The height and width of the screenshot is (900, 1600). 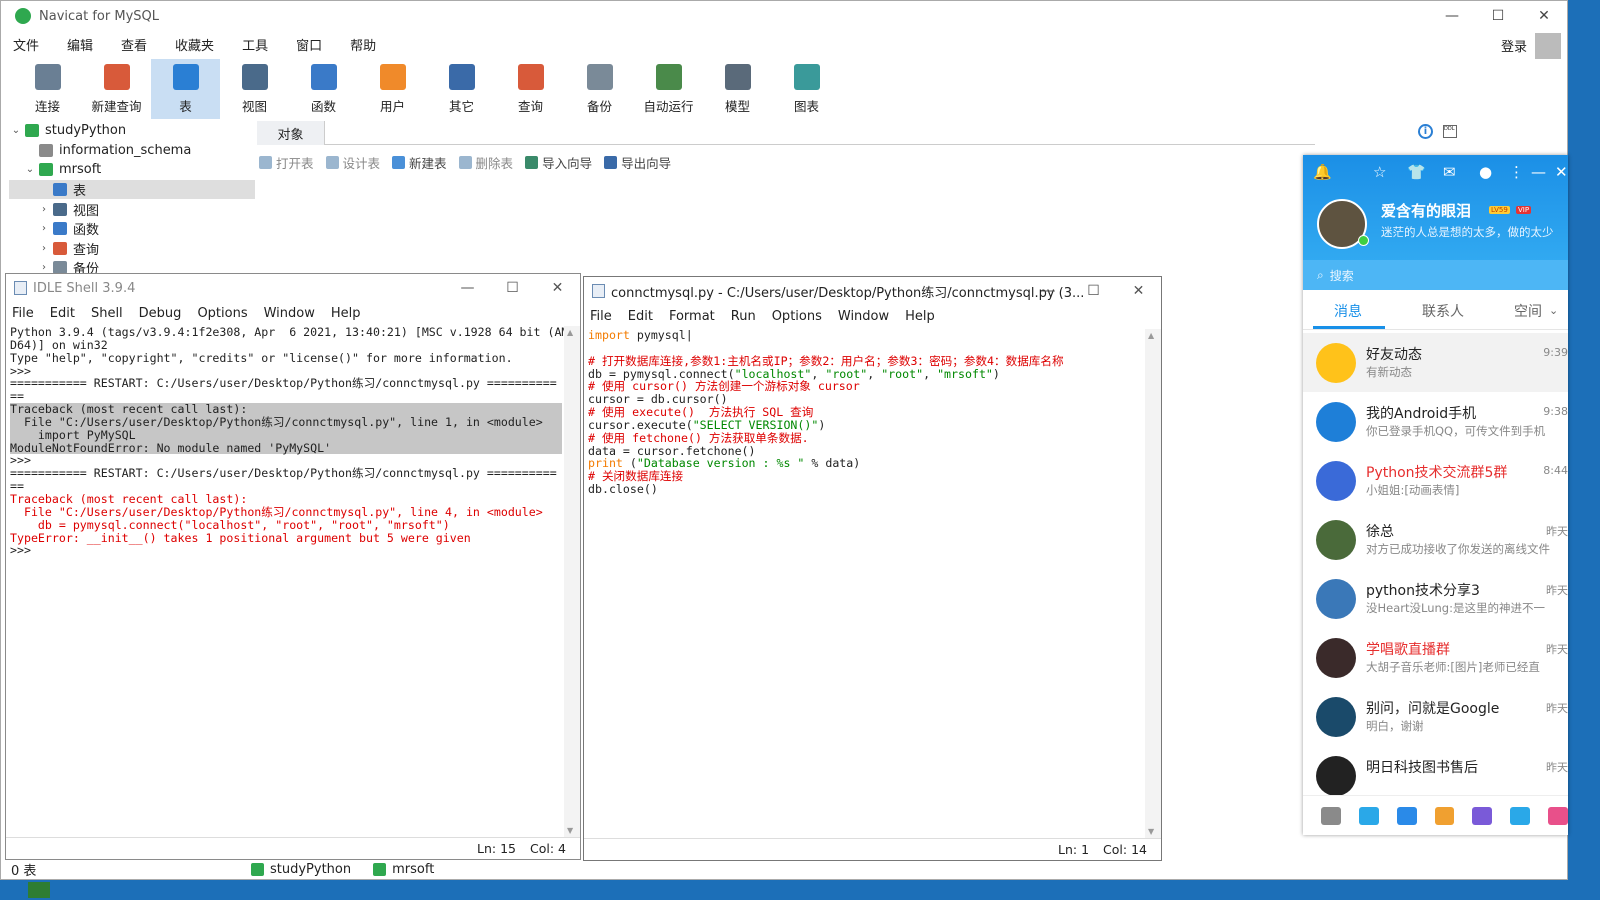 What do you see at coordinates (558, 162) in the screenshot?
I see `import-wizard-button: 导入向导` at bounding box center [558, 162].